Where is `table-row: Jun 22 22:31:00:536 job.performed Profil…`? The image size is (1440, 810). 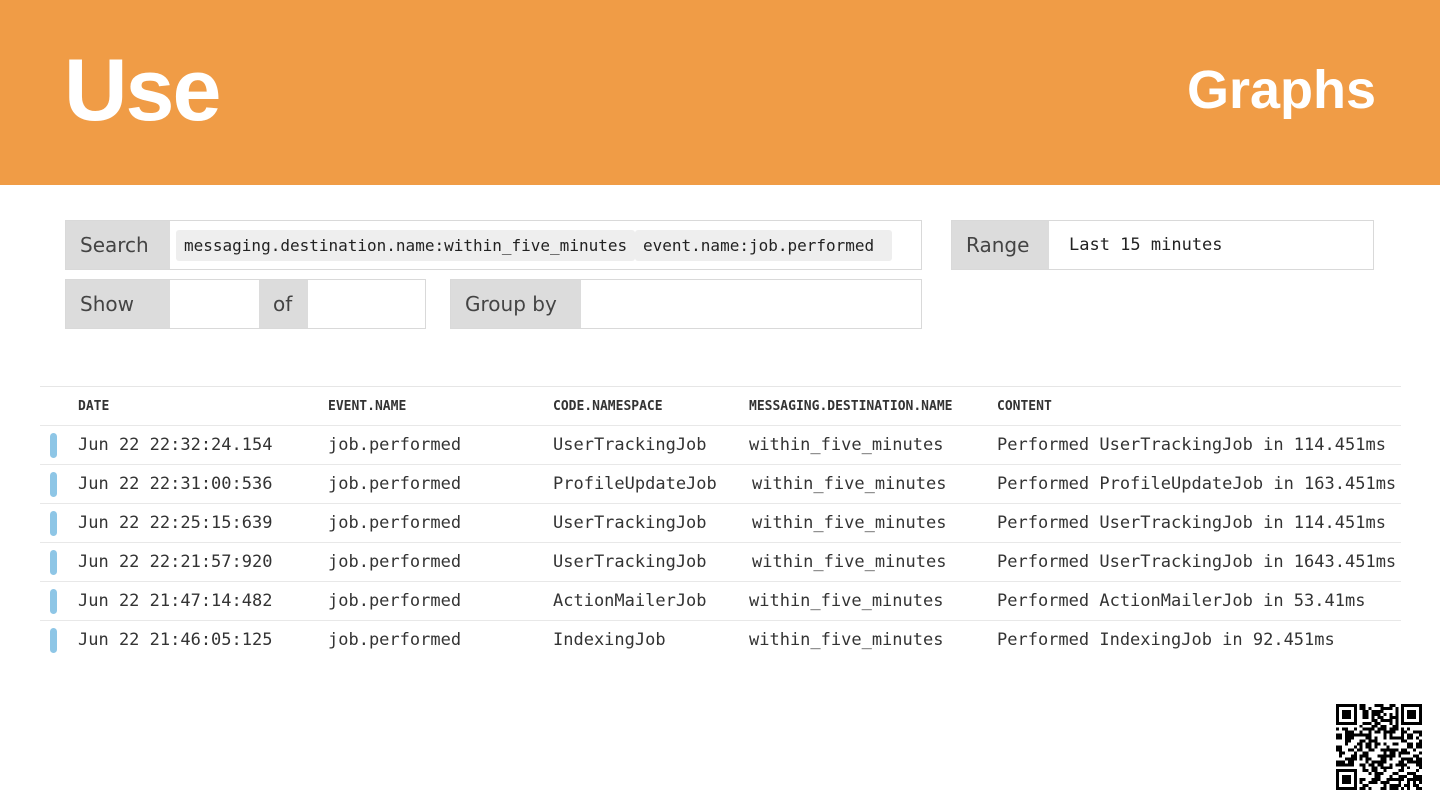
table-row: Jun 22 22:31:00:536 job.performed Profil… is located at coordinates (720, 484).